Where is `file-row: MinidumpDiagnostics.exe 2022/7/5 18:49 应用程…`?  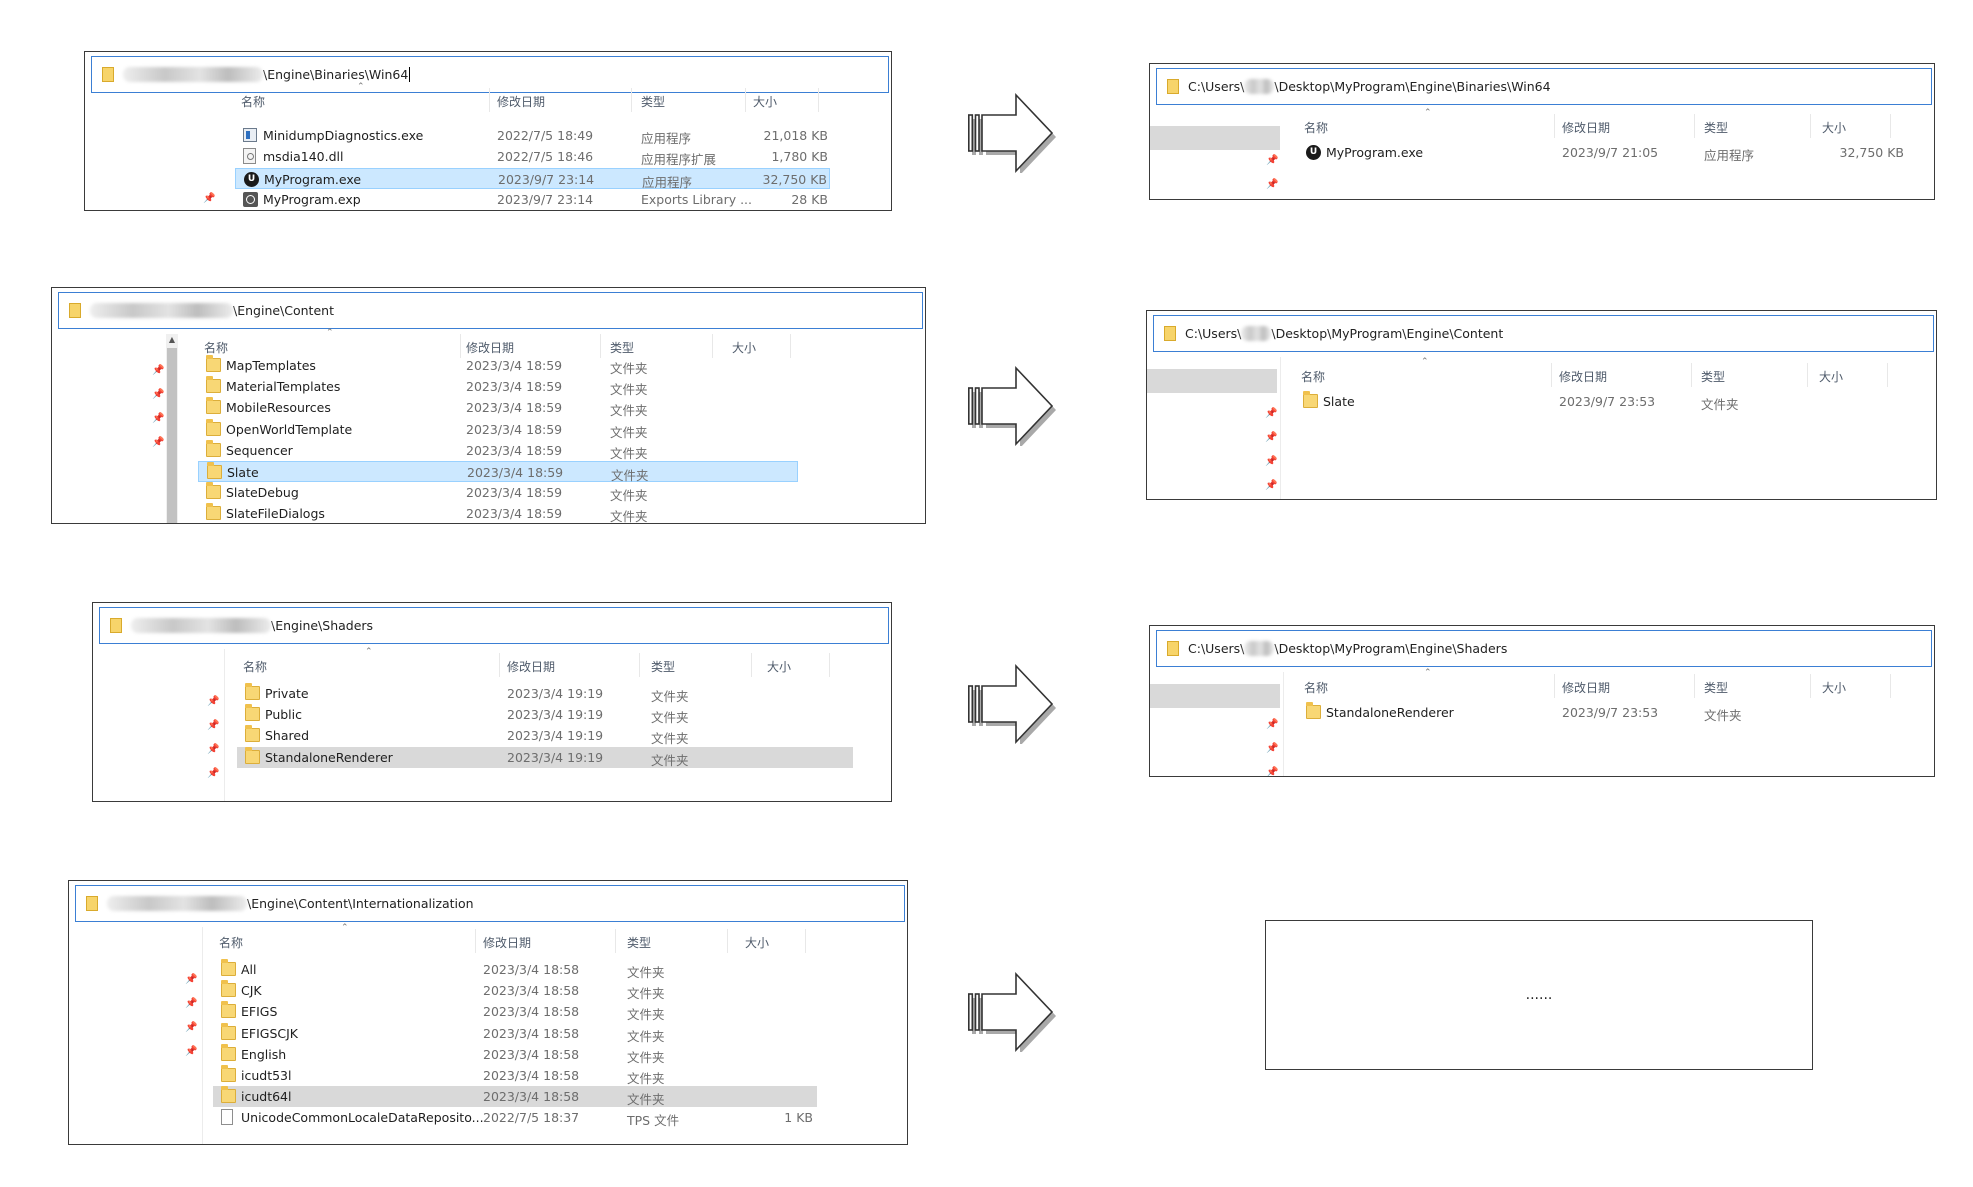
file-row: MinidumpDiagnostics.exe 2022/7/5 18:49 应用程… is located at coordinates (532, 135).